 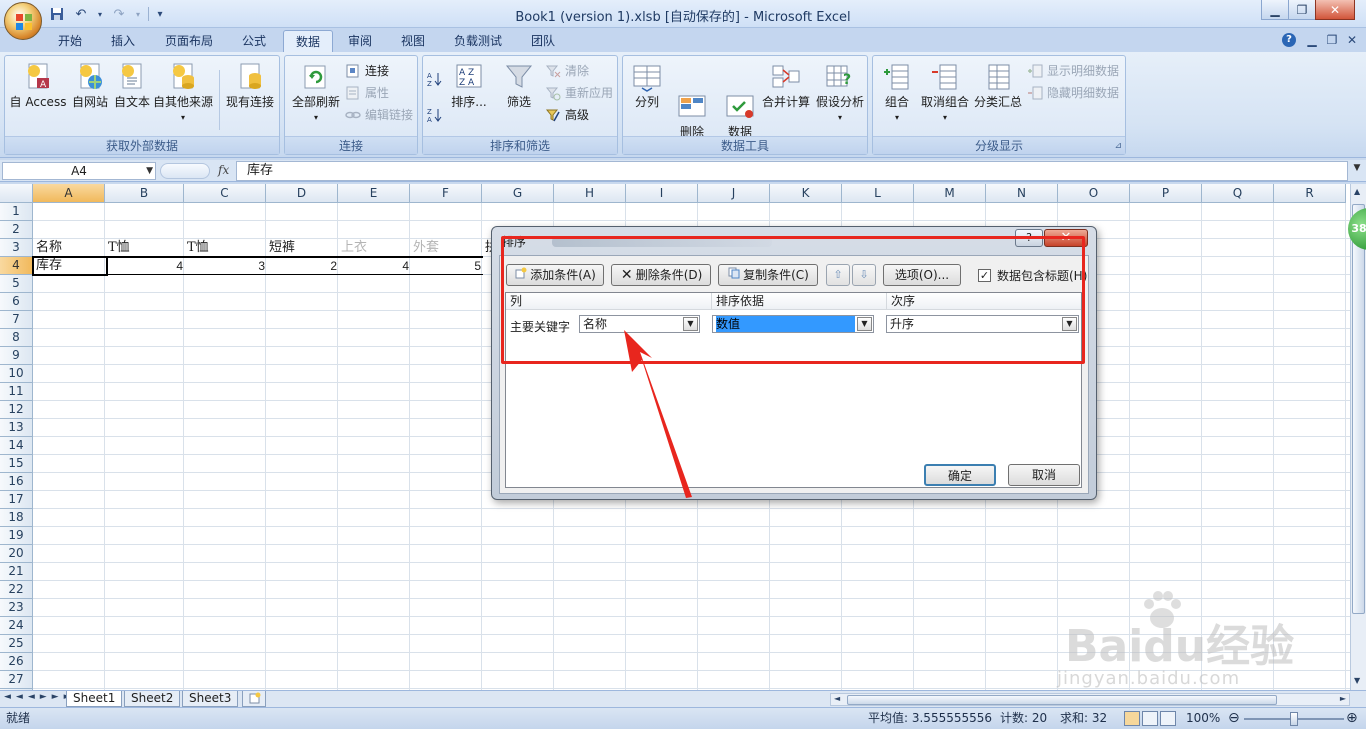 I want to click on row-header-10: 10, so click(x=16, y=374).